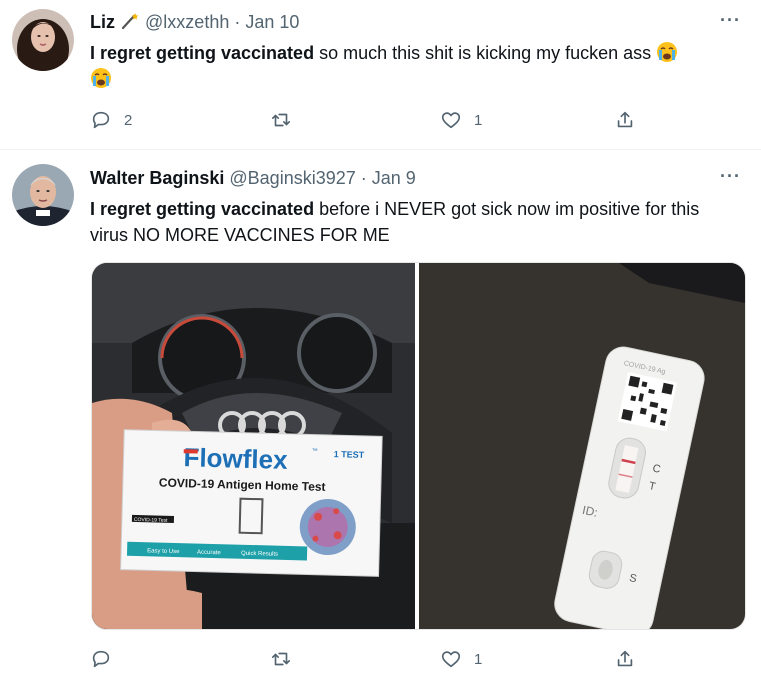  What do you see at coordinates (370, 120) in the screenshot?
I see `tweet-actions: 2 1` at bounding box center [370, 120].